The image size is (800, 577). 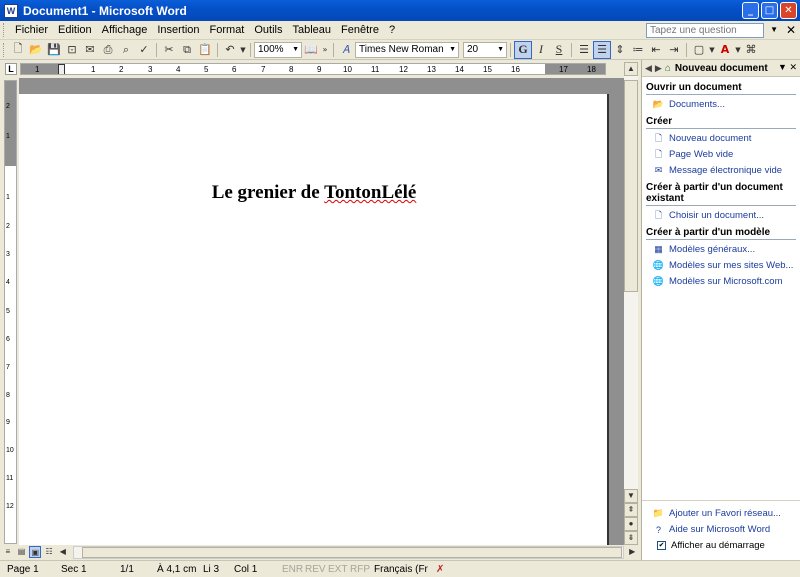 I want to click on link-web-page: 🗋 Page Web vide, so click(x=726, y=154).